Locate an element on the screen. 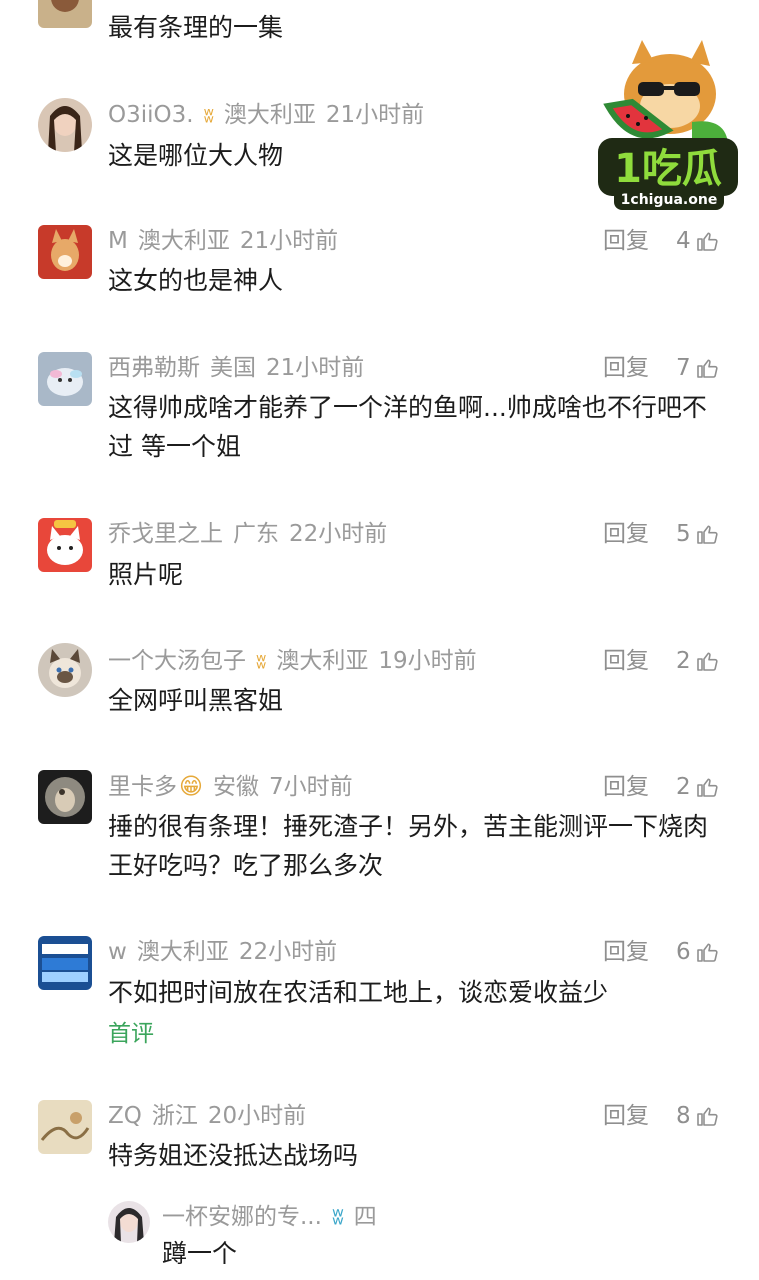 The width and height of the screenshot is (759, 1280). comment-location: 广东 is located at coordinates (256, 534).